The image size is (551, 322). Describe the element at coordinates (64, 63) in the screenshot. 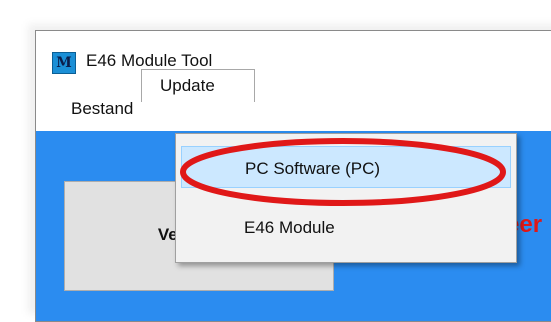

I see `app-icon: M` at that location.